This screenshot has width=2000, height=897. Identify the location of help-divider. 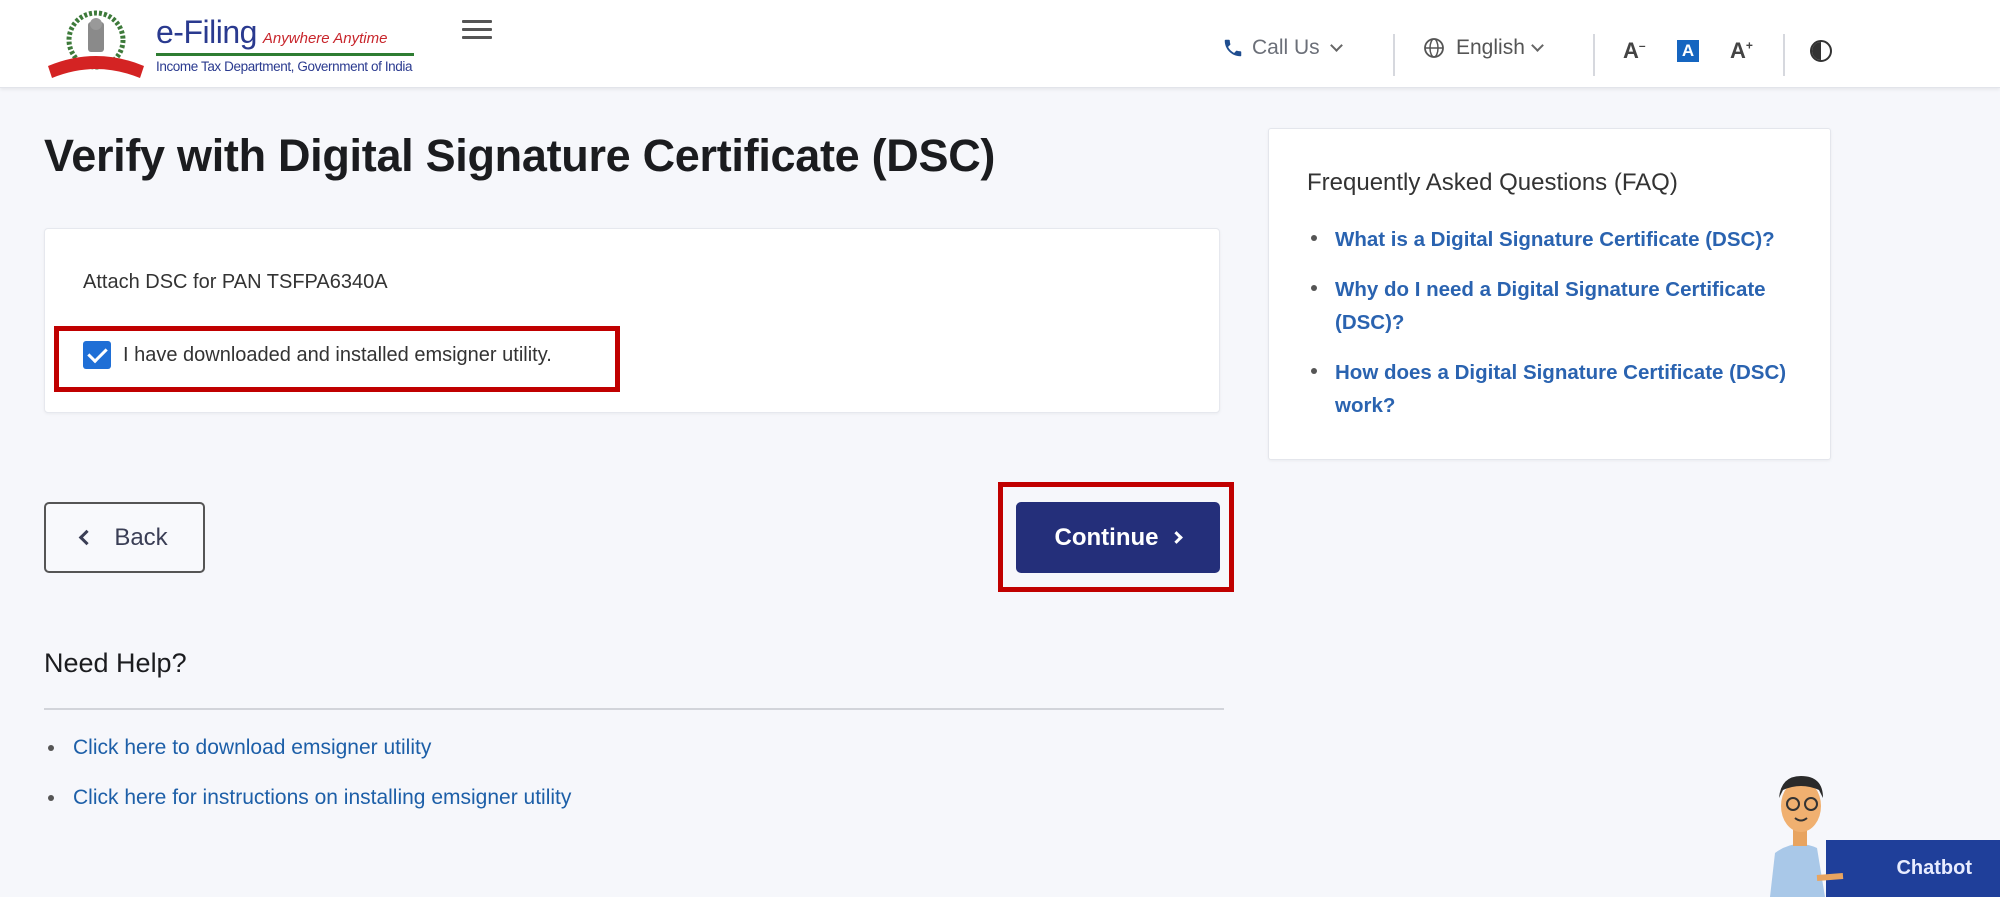
(634, 709).